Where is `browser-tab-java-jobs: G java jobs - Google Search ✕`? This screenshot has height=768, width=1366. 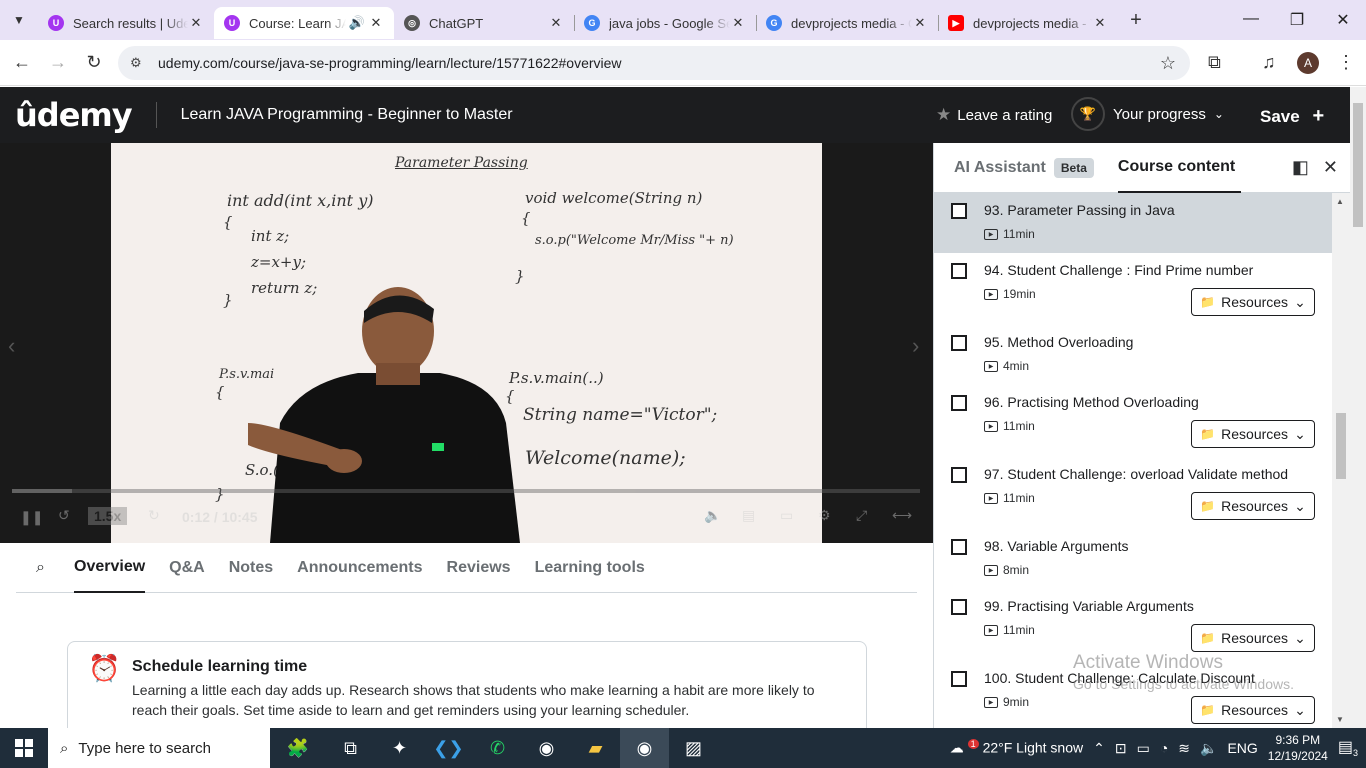
browser-tab-java-jobs: G java jobs - Google Search ✕ is located at coordinates (665, 23).